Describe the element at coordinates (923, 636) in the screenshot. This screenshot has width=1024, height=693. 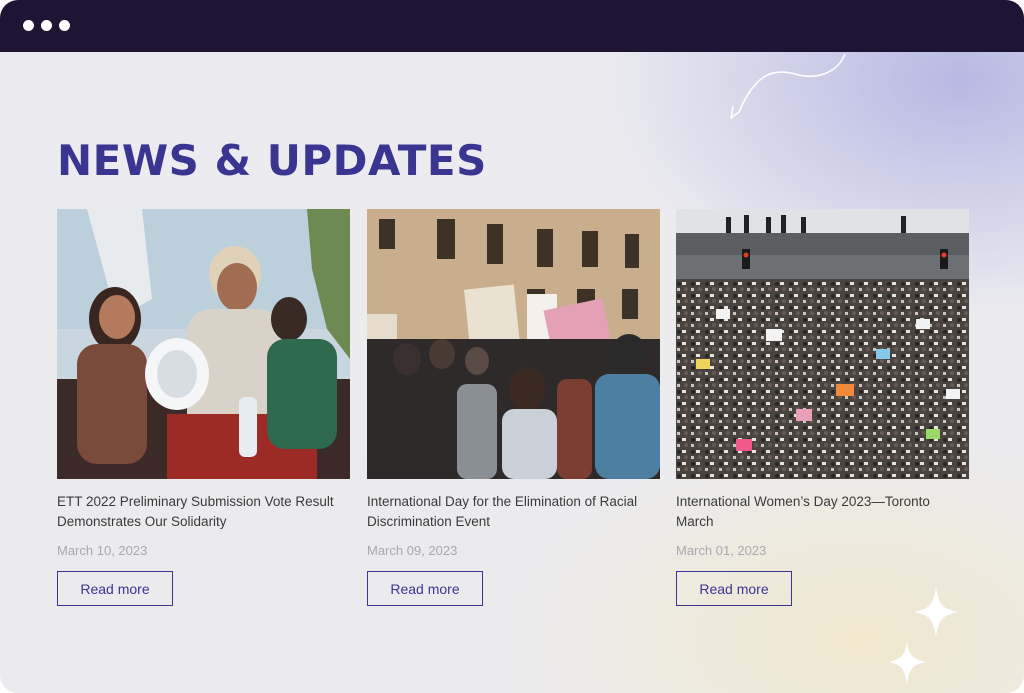
I see `sparkle-icon` at that location.